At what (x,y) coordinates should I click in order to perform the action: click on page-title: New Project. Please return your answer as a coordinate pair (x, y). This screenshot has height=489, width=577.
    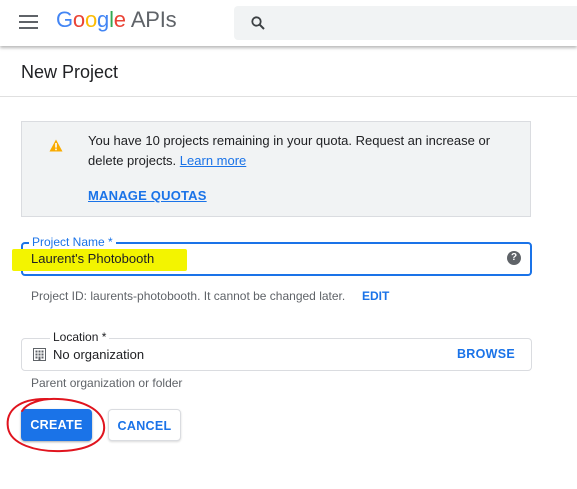
    Looking at the image, I should click on (70, 72).